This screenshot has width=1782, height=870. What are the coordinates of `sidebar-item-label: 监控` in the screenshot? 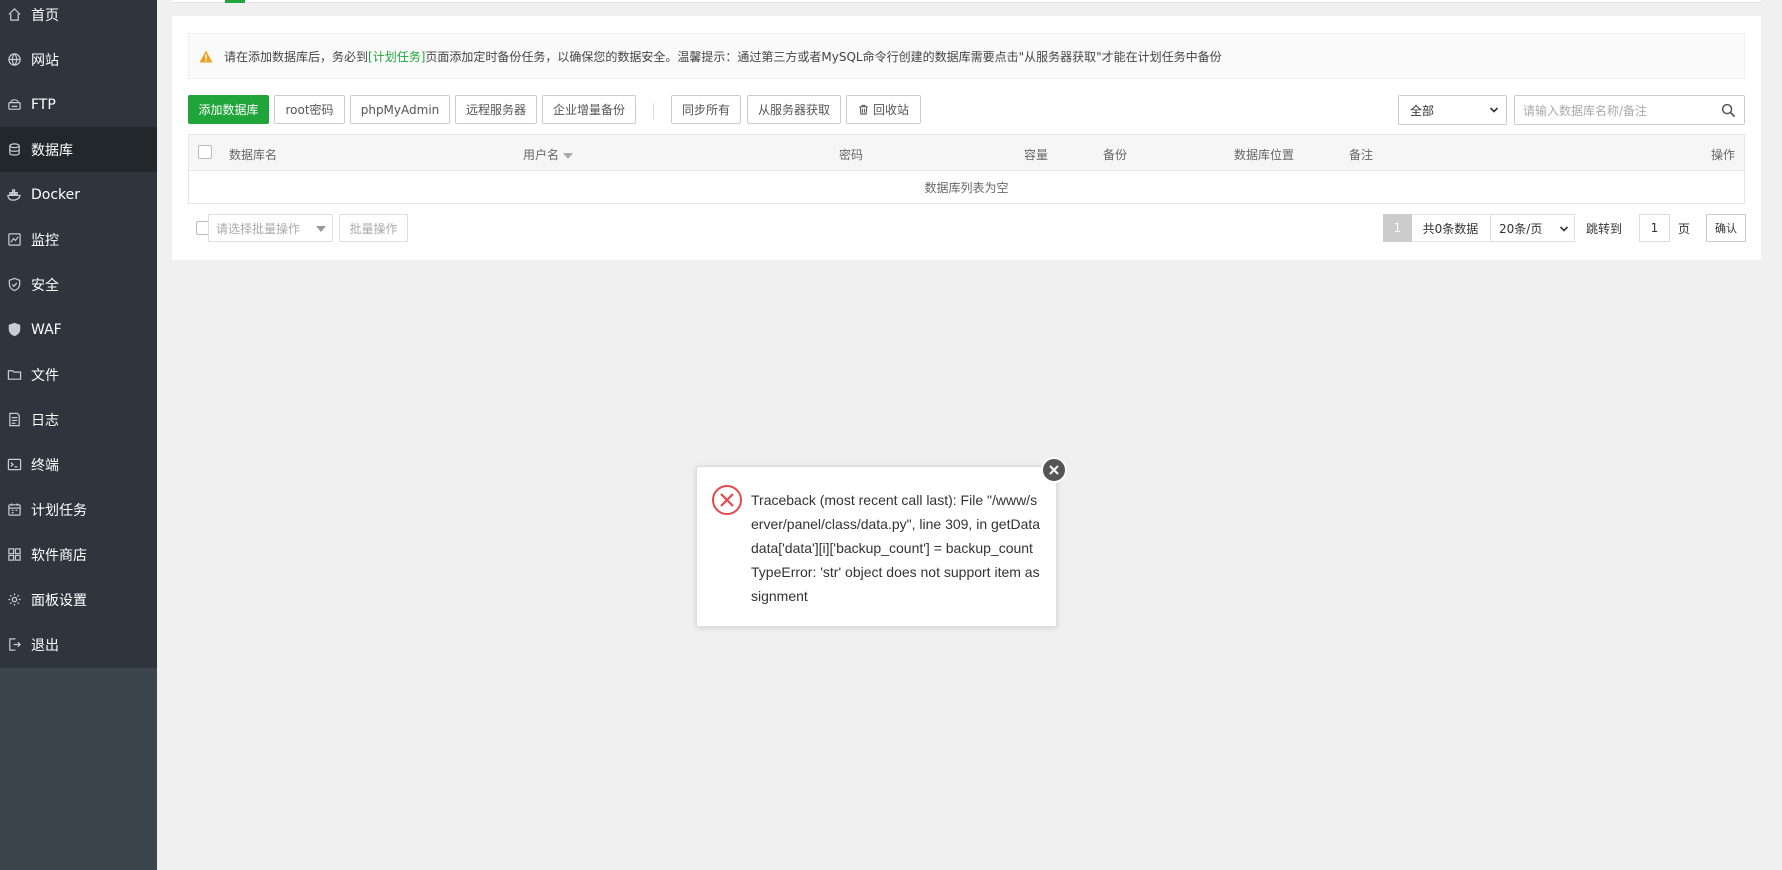 It's located at (45, 240).